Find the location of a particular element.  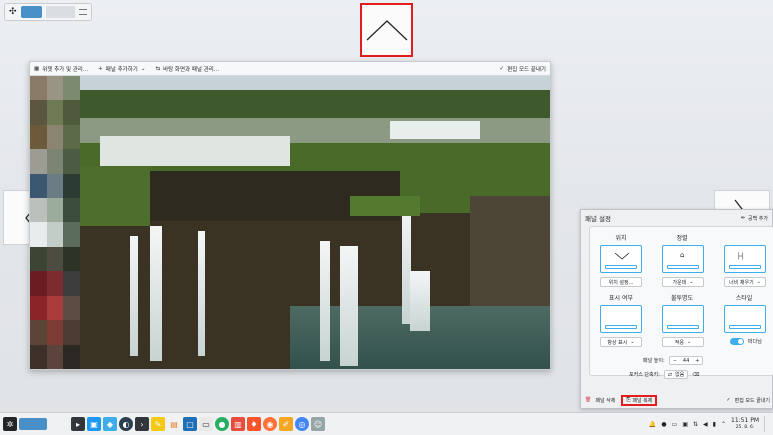

tray-expand-icon: ⌃ is located at coordinates (723, 424).